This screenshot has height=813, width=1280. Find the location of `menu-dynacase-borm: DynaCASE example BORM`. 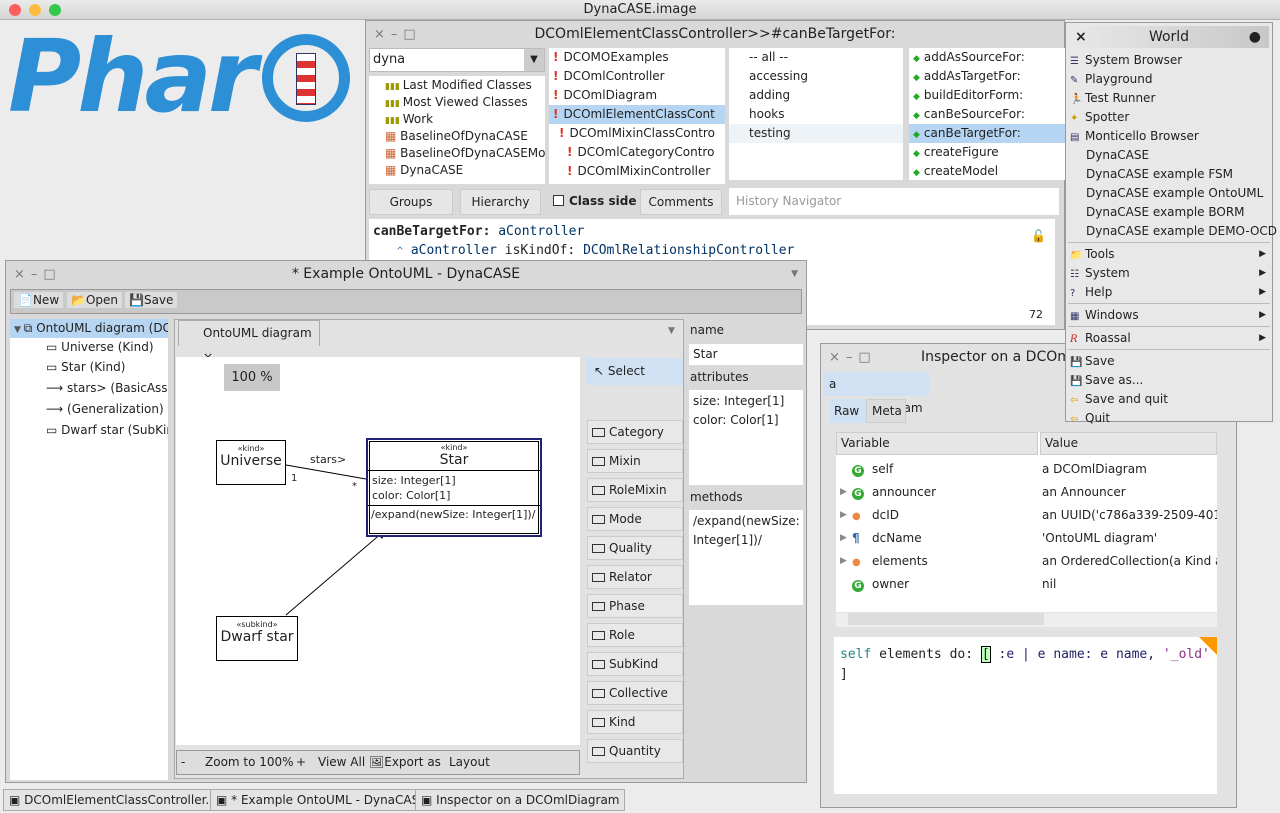

menu-dynacase-borm: DynaCASE example BORM is located at coordinates (1169, 212).